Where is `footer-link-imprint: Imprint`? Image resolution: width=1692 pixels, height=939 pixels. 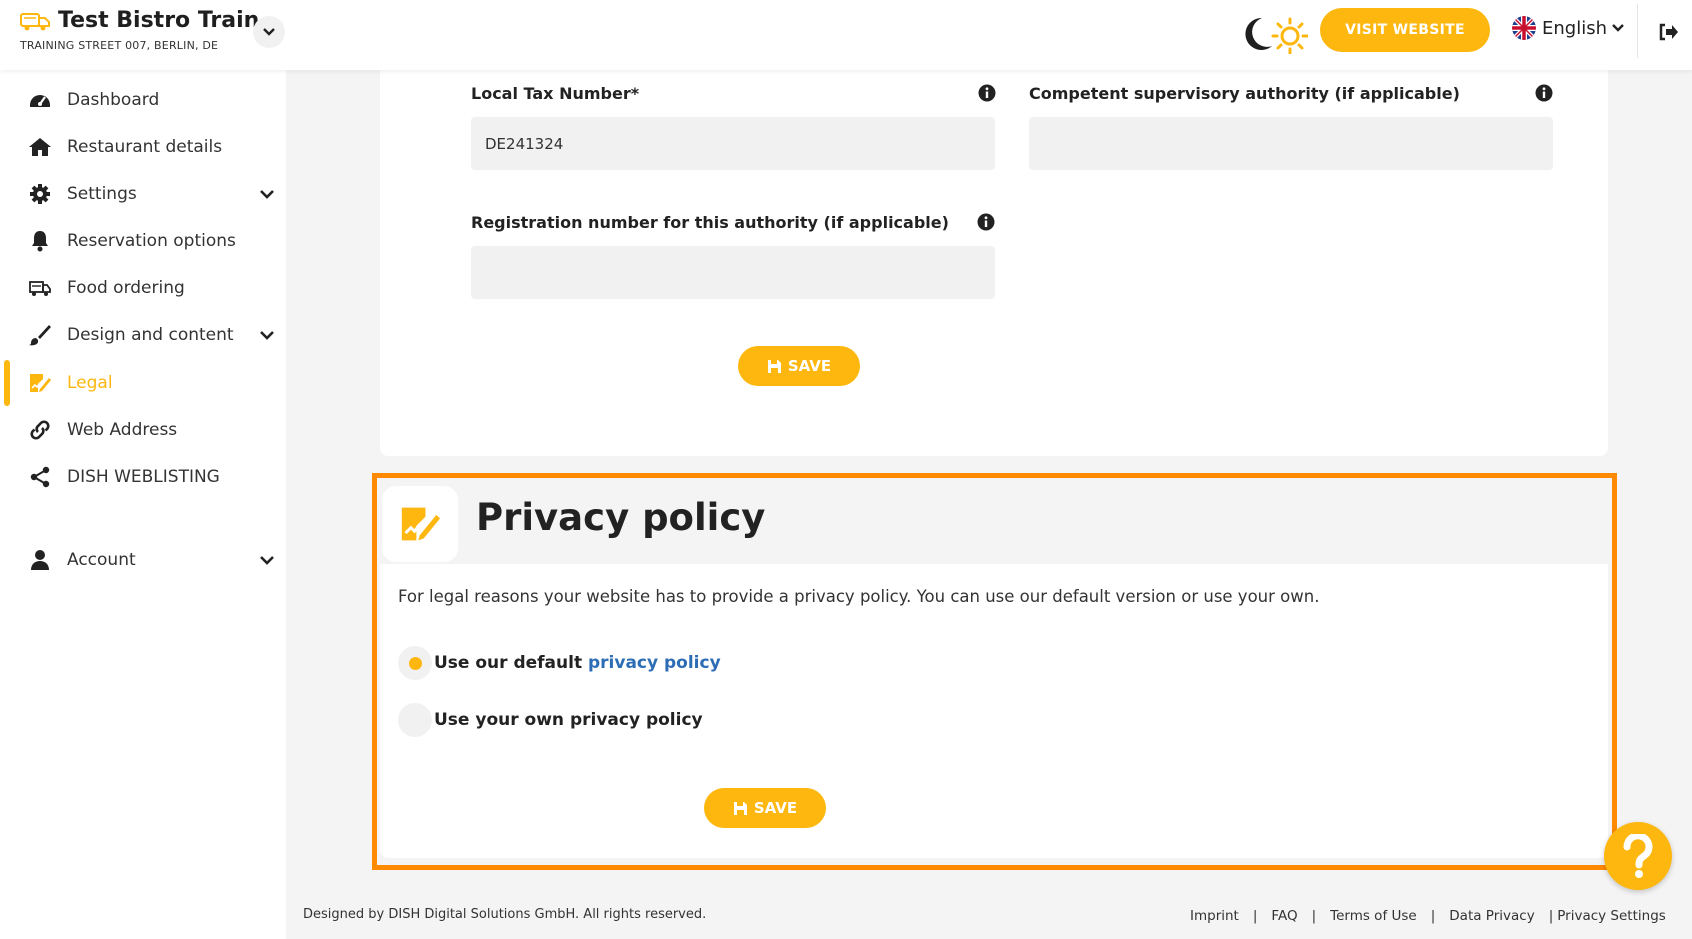 footer-link-imprint: Imprint is located at coordinates (1214, 916).